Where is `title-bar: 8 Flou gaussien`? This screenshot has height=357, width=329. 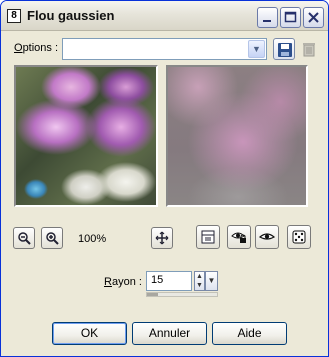 title-bar: 8 Flou gaussien is located at coordinates (164, 16).